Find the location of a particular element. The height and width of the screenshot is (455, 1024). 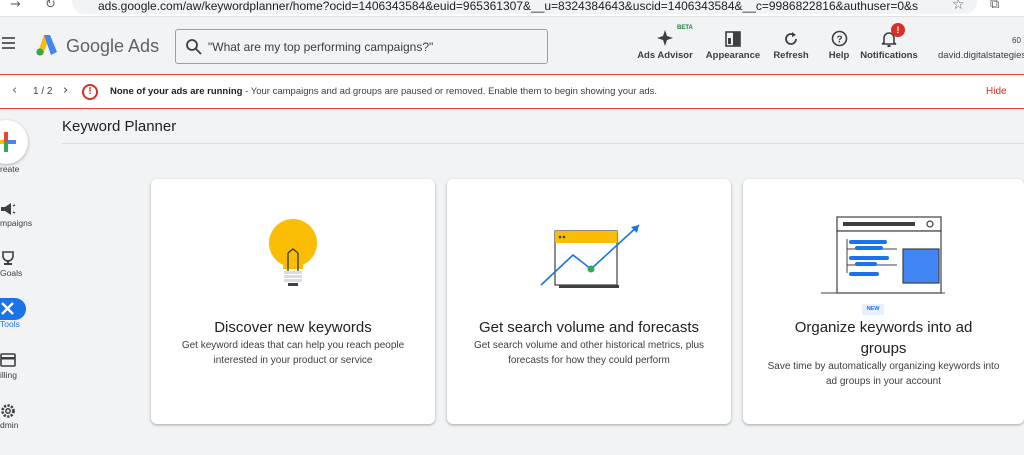

new-badge: NEW is located at coordinates (873, 309).